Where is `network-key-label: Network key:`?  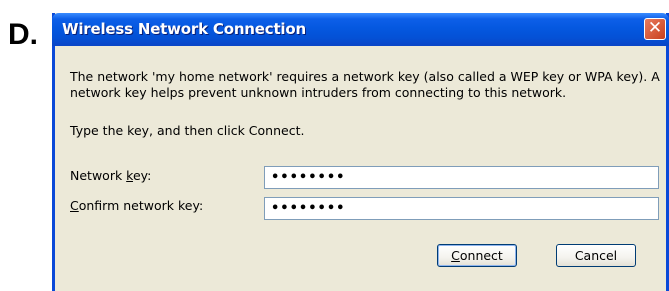
network-key-label: Network key: is located at coordinates (111, 175).